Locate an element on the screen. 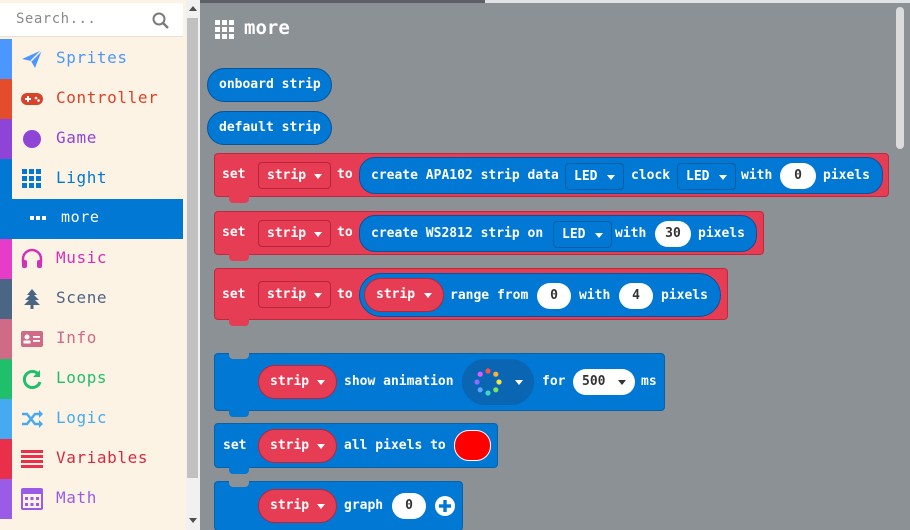 This screenshot has height=530, width=910. scroll-up-icon is located at coordinates (193, 8).